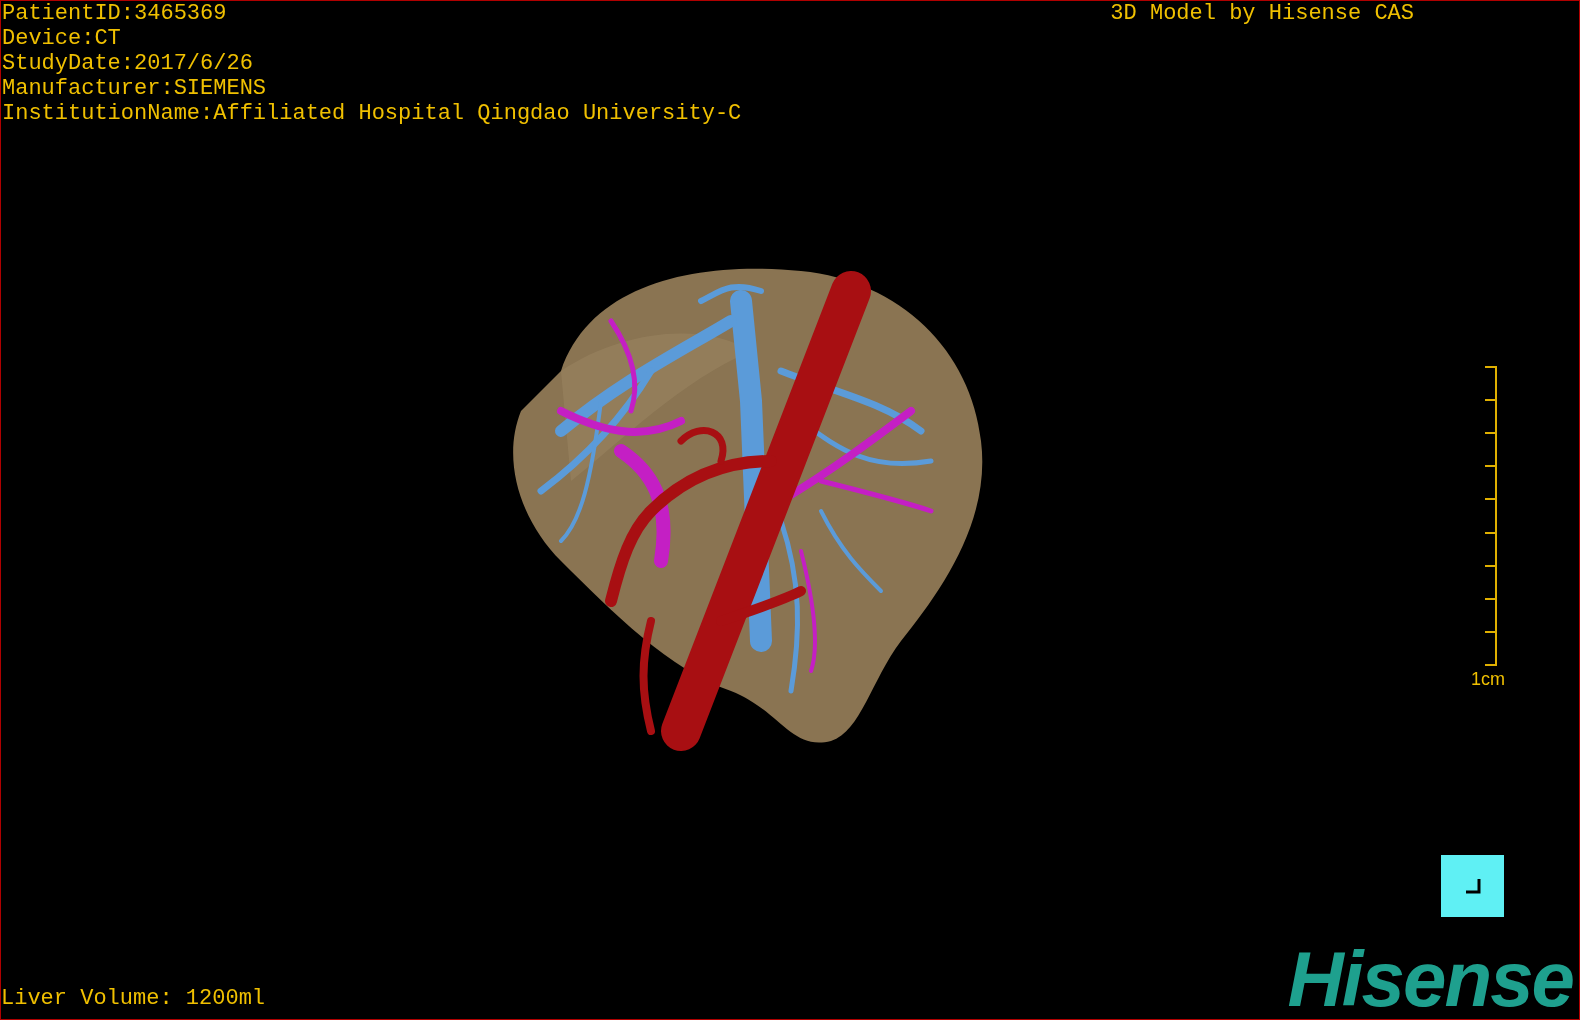 This screenshot has height=1020, width=1580. What do you see at coordinates (1430, 979) in the screenshot?
I see `brand-logo: Hisense` at bounding box center [1430, 979].